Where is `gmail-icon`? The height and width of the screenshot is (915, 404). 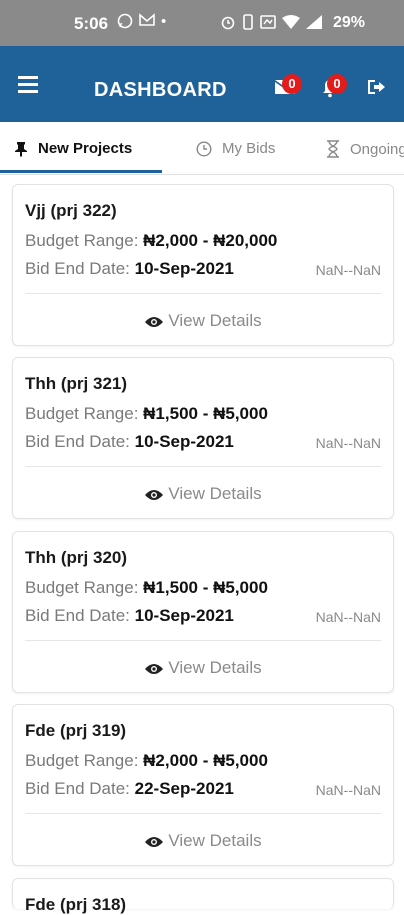 gmail-icon is located at coordinates (147, 23).